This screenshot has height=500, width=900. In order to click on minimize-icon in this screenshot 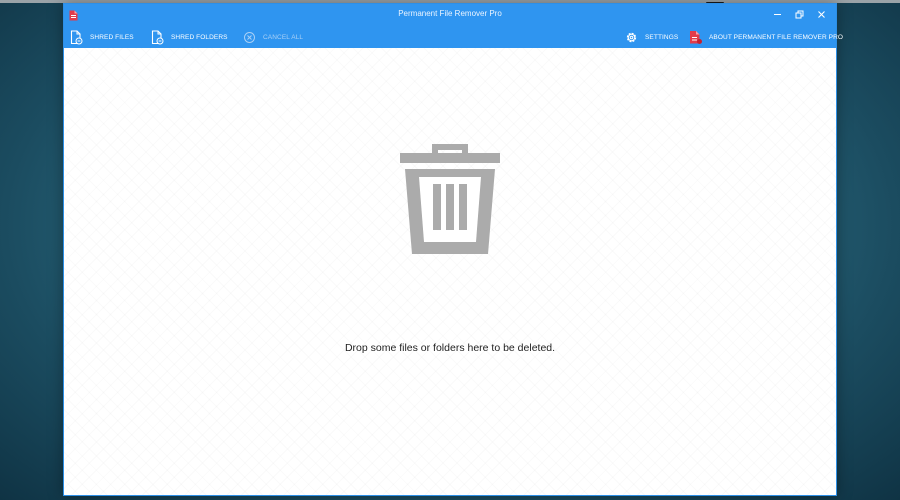, I will do `click(777, 14)`.